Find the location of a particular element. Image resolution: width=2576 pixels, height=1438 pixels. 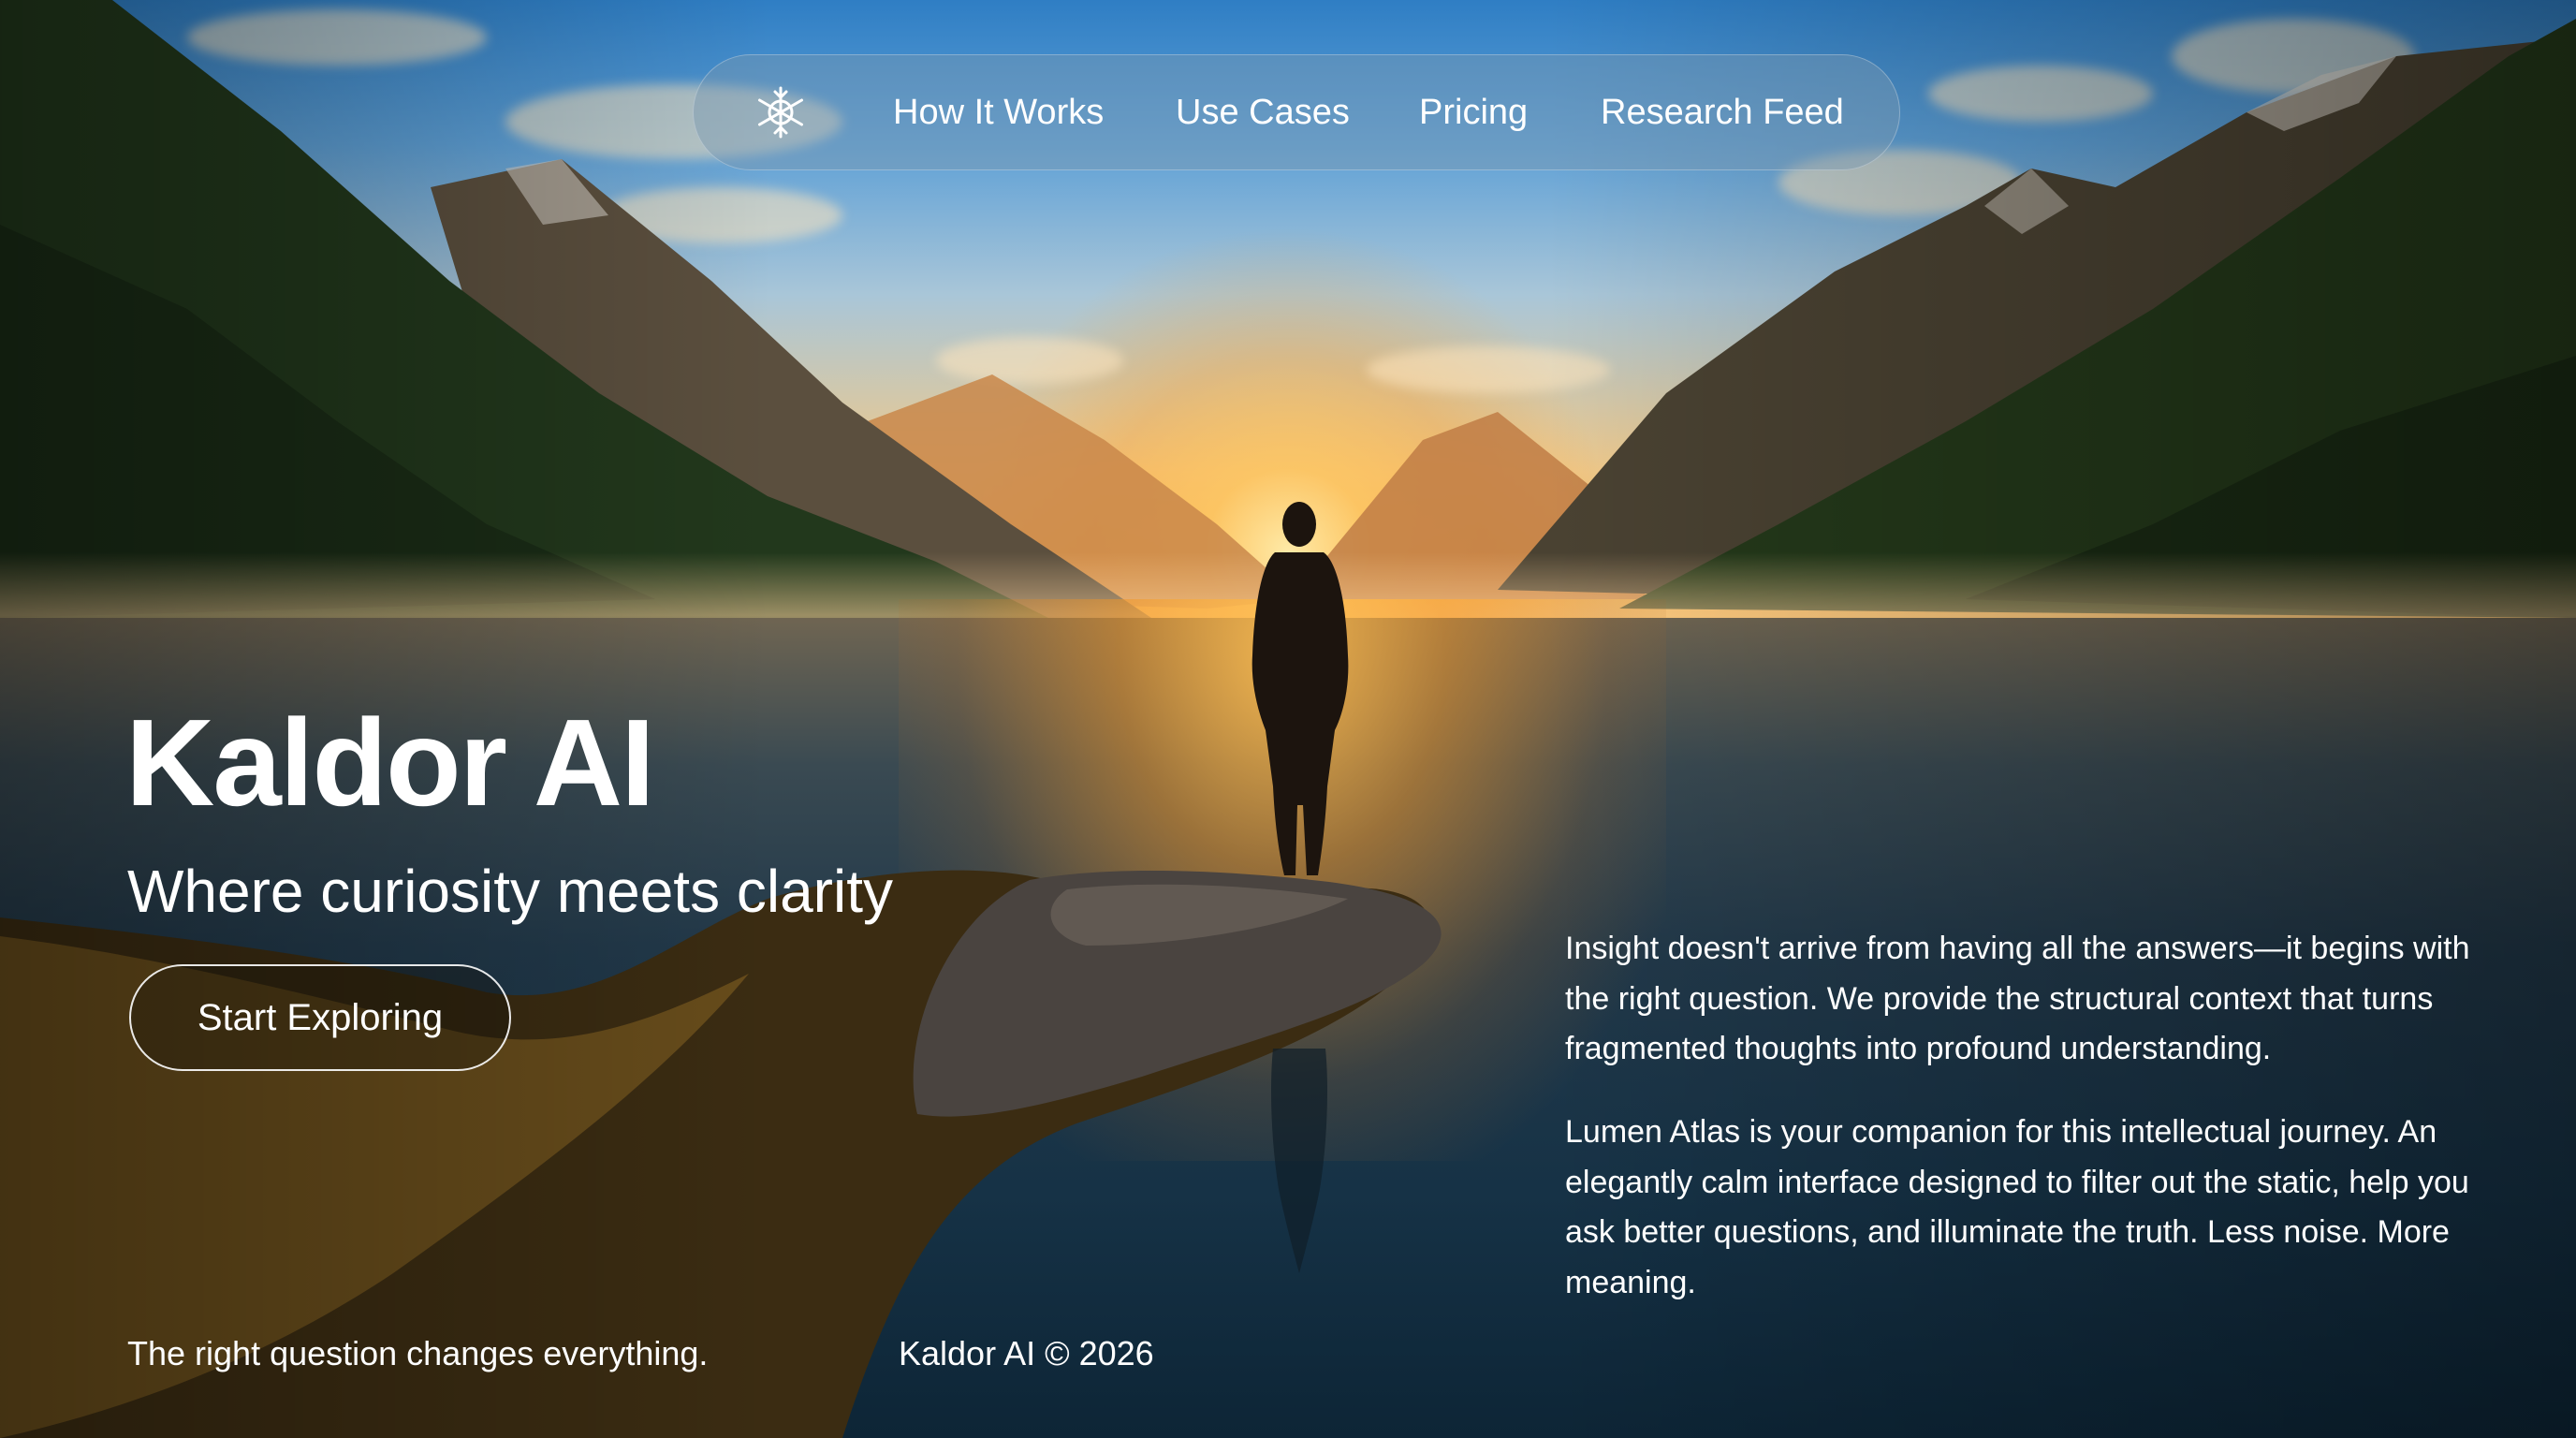

nav-link-use-cases: Use Cases is located at coordinates (1263, 112).